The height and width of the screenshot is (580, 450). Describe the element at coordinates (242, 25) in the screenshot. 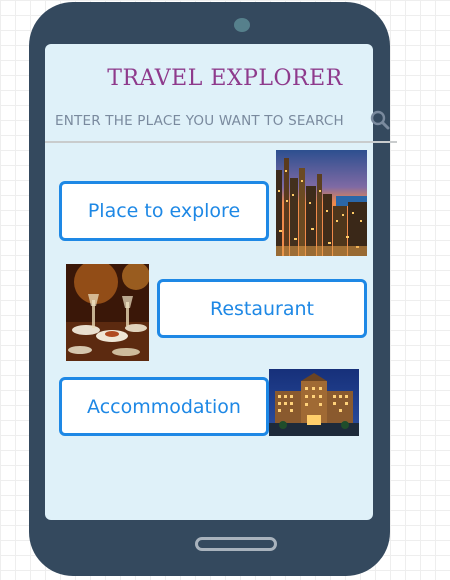

I see `camera-dot` at that location.